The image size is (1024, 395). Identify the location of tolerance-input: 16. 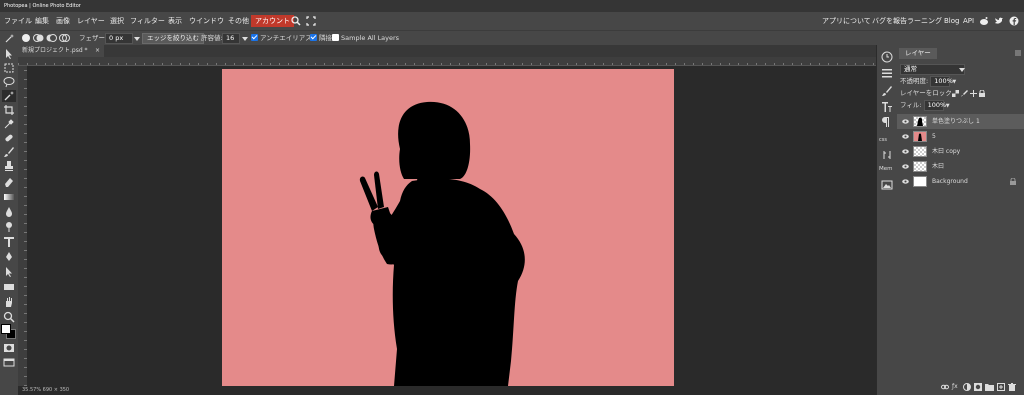
(231, 38).